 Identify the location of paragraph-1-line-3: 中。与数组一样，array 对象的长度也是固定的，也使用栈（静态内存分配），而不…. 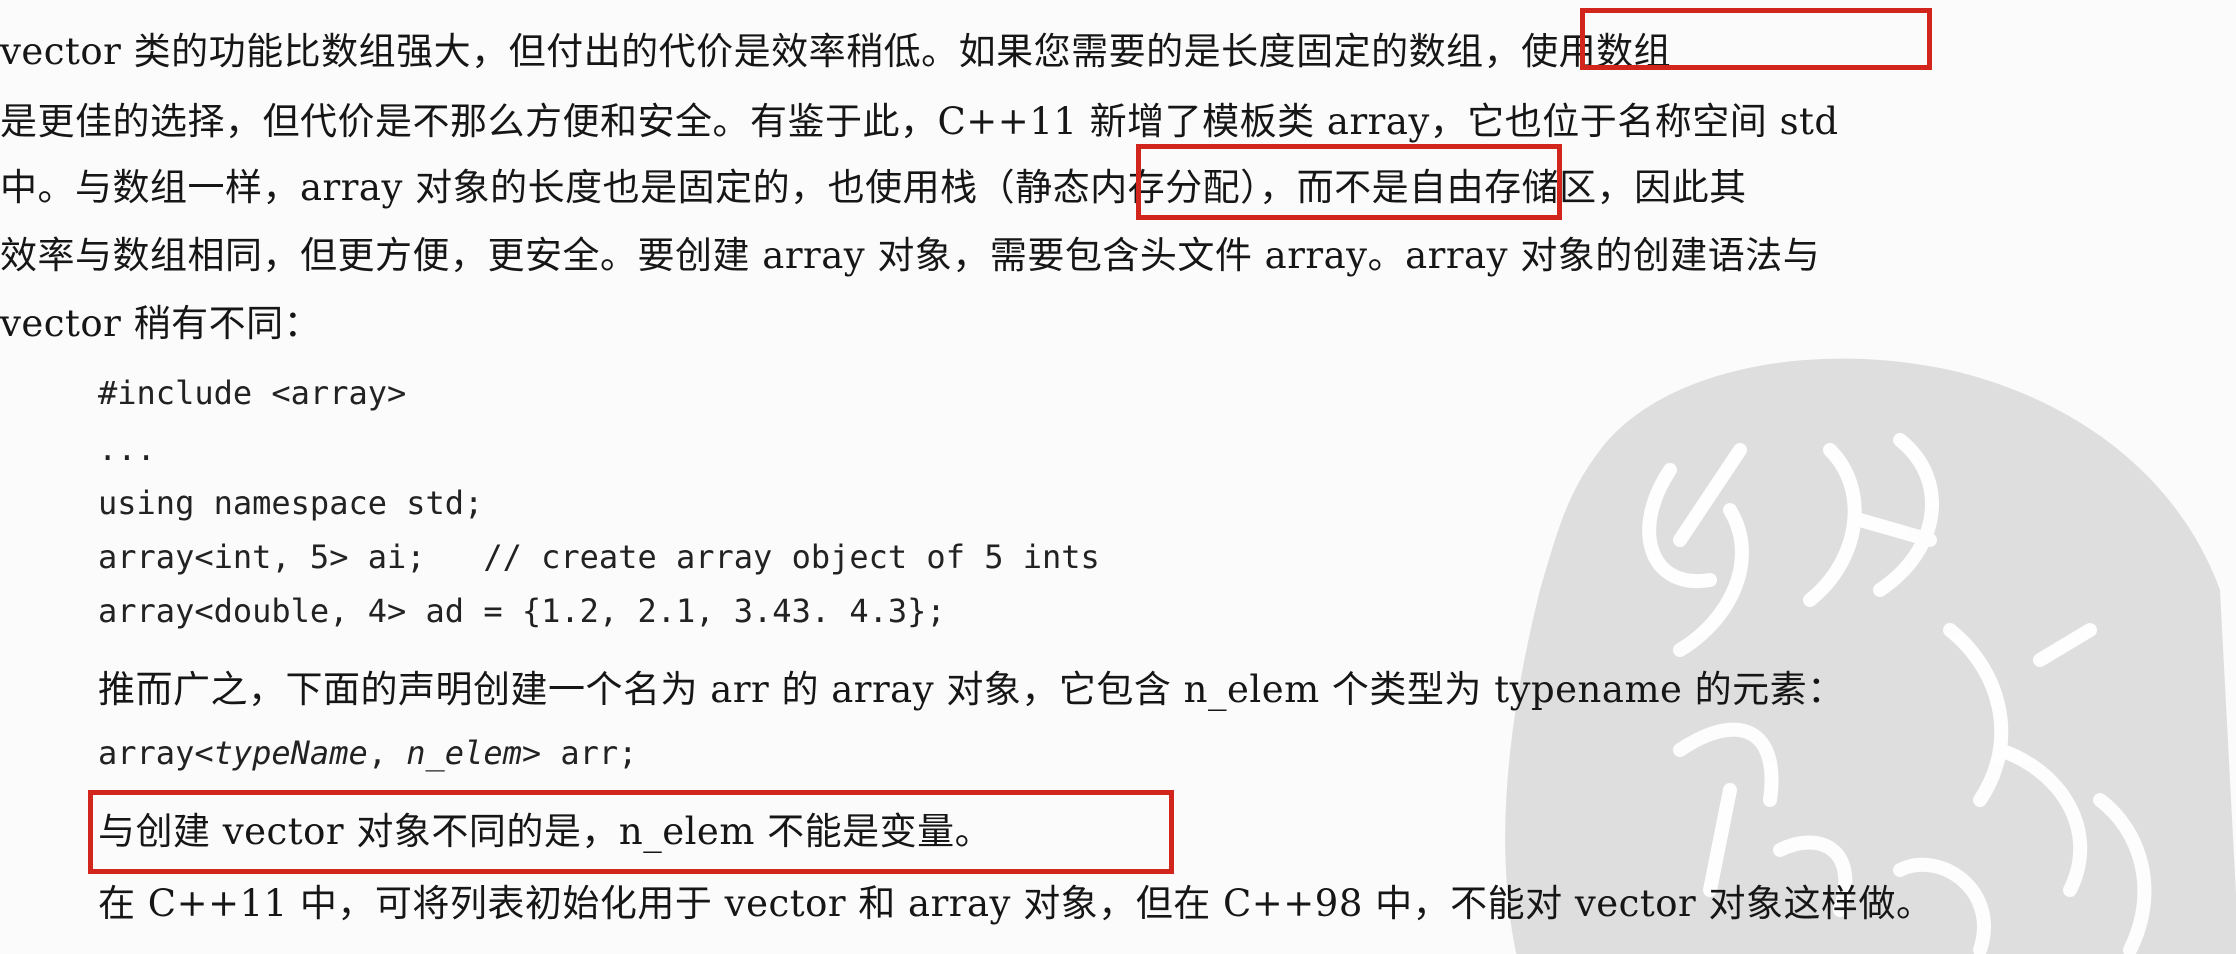
(873, 187).